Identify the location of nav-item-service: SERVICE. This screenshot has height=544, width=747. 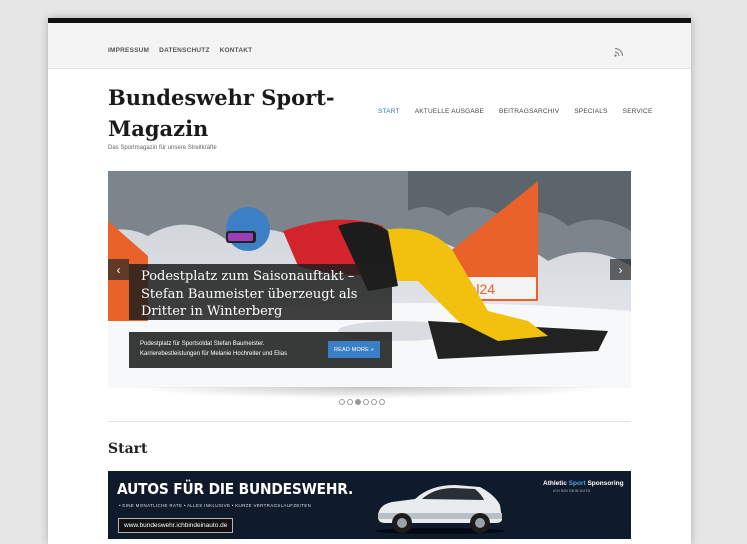
(638, 111).